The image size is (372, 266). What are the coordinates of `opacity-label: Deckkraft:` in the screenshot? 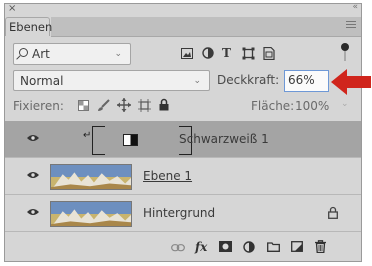 It's located at (248, 80).